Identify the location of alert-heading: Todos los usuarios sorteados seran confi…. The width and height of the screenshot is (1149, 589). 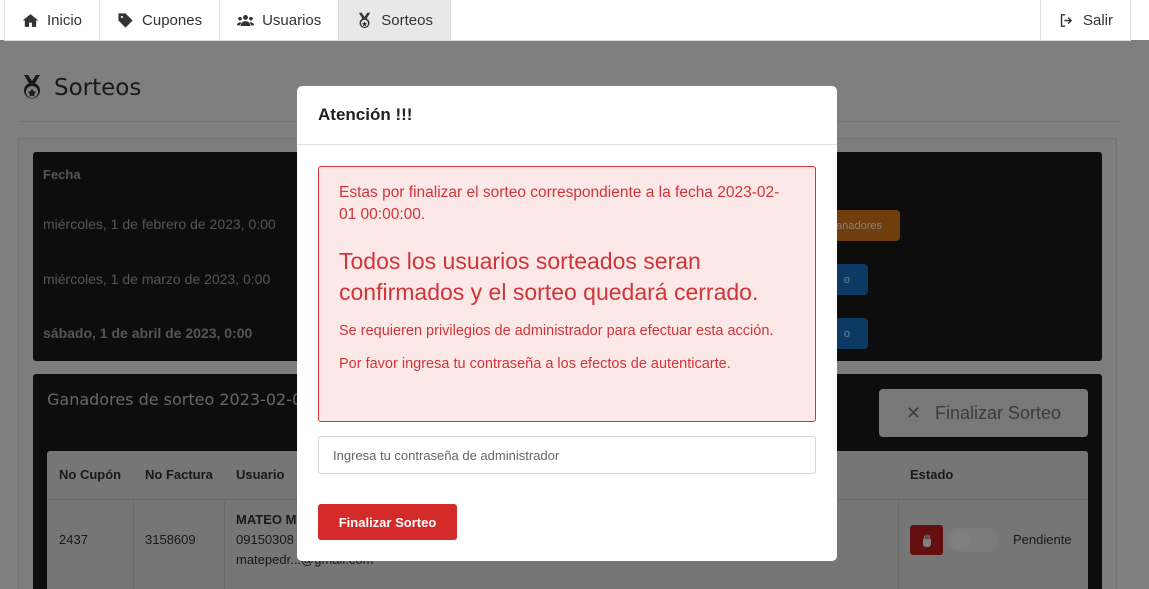
(549, 276).